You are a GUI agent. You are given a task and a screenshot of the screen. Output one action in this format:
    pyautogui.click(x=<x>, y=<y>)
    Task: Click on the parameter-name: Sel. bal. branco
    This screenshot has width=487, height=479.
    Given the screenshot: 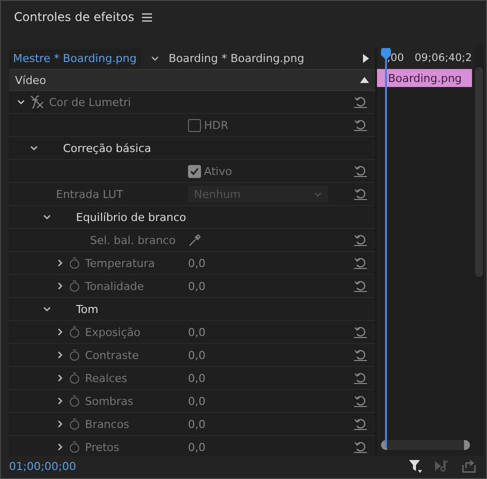 What is the action you would take?
    pyautogui.click(x=133, y=240)
    